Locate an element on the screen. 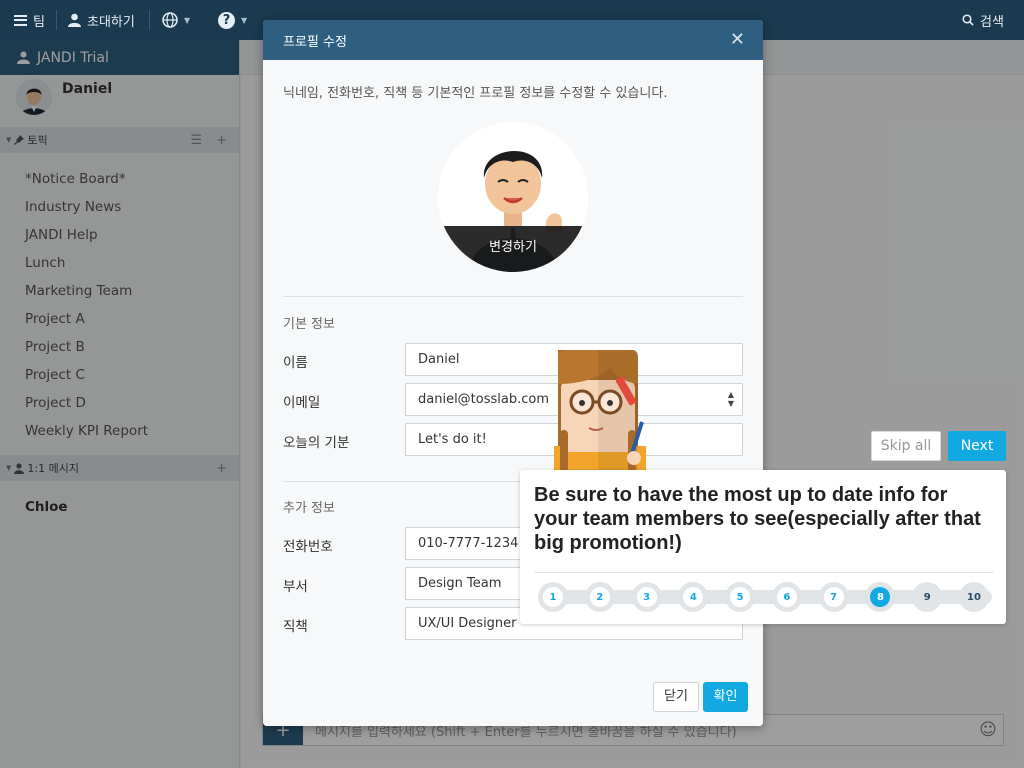 This screenshot has height=768, width=1024. department-label: 부서 is located at coordinates (295, 587).